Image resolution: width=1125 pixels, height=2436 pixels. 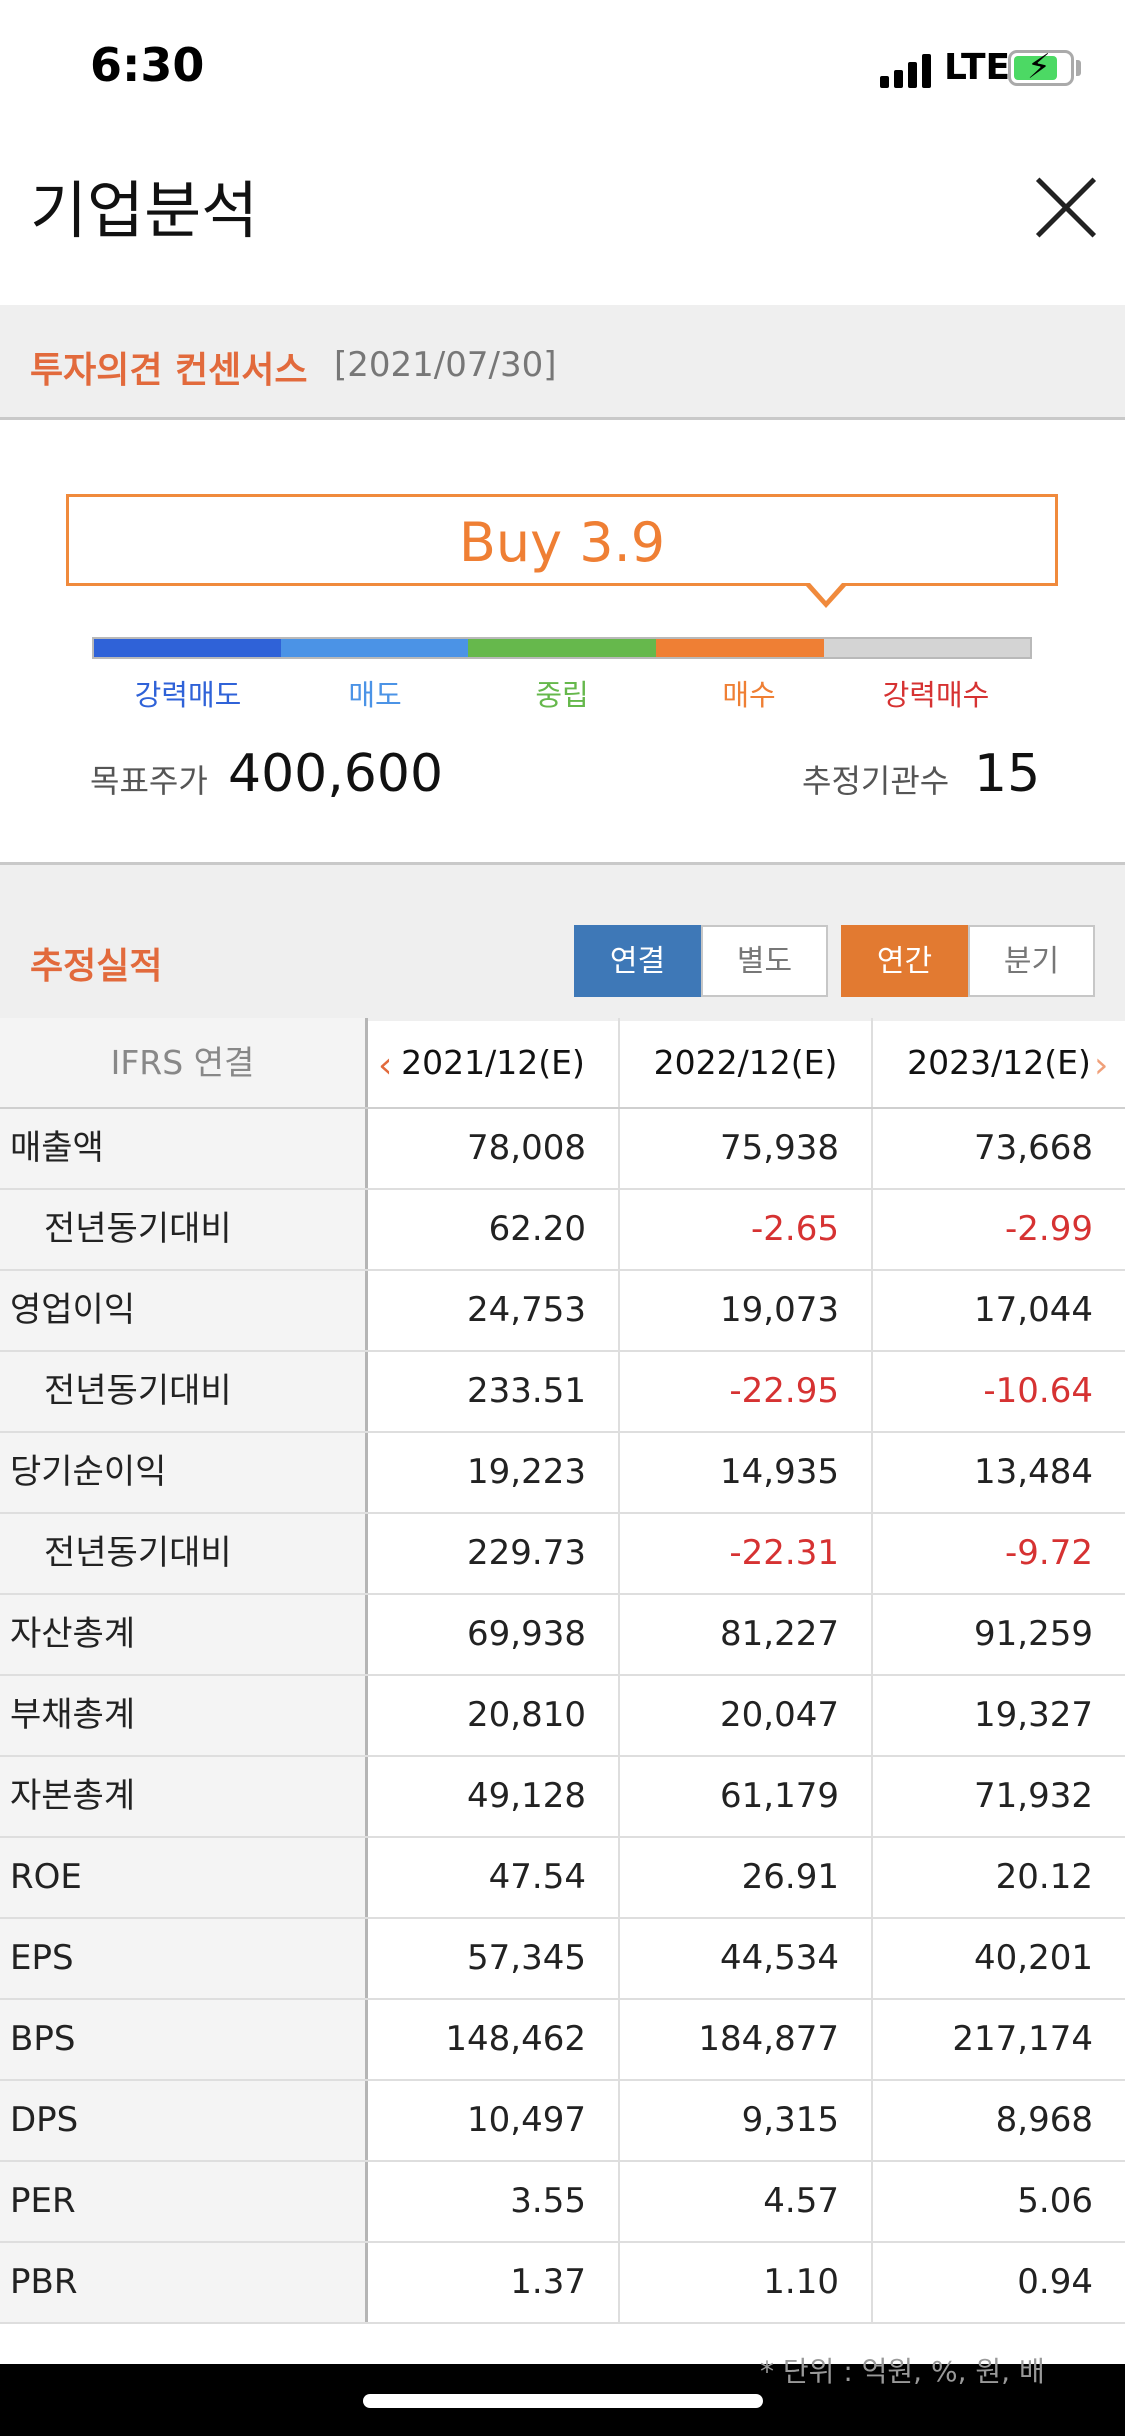 What do you see at coordinates (494, 1634) in the screenshot?
I see `table-cell: 69,938` at bounding box center [494, 1634].